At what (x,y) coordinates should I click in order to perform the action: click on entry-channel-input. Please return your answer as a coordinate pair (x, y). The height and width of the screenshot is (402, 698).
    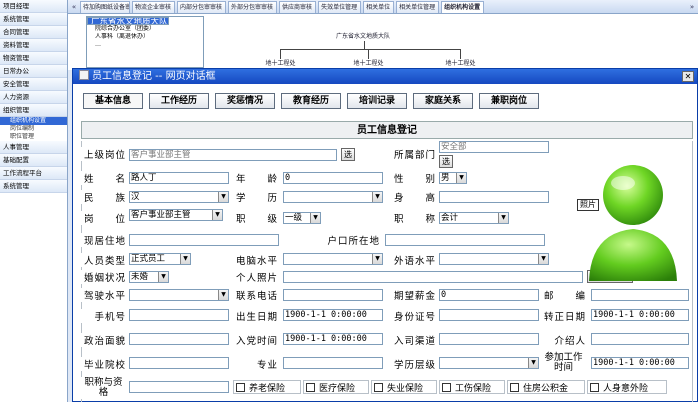
    Looking at the image, I should click on (489, 339).